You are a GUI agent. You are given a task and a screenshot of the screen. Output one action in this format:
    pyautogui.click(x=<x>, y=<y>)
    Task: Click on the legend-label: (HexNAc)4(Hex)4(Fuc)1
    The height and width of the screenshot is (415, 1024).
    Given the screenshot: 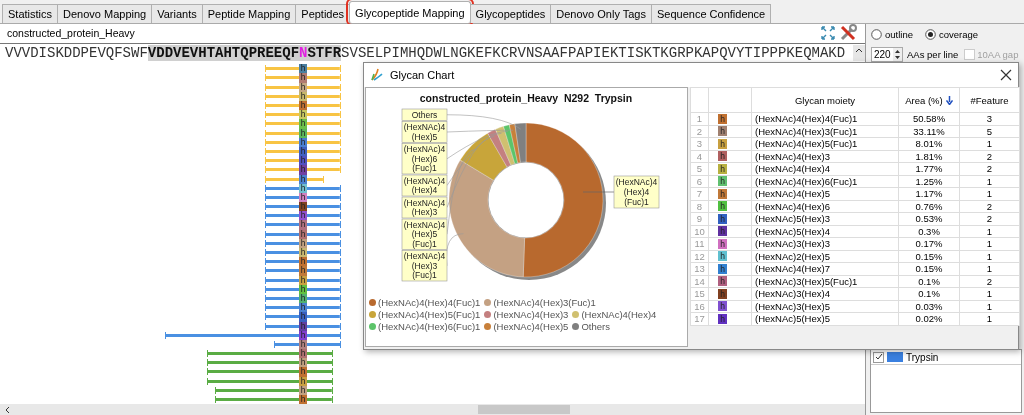 What is the action you would take?
    pyautogui.click(x=429, y=302)
    